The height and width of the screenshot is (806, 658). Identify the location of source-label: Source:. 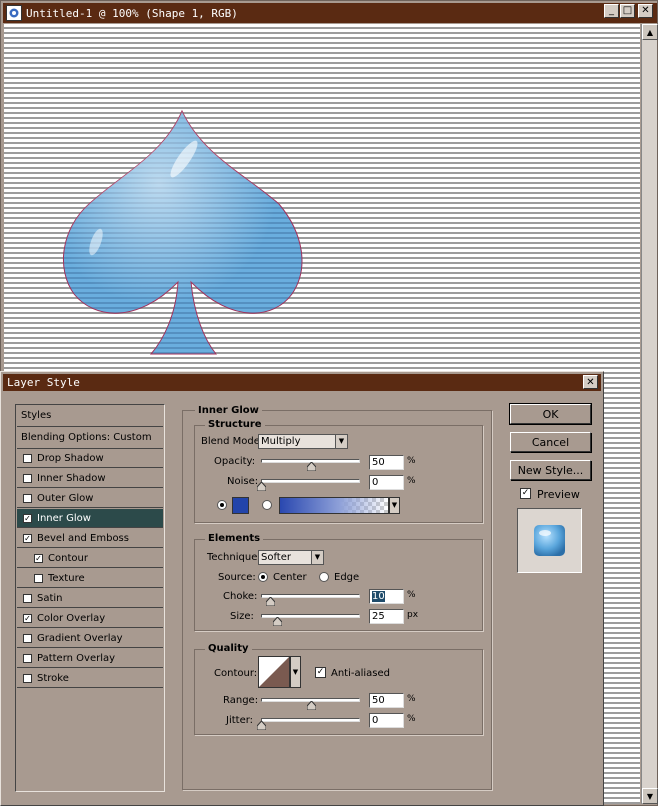
(237, 577).